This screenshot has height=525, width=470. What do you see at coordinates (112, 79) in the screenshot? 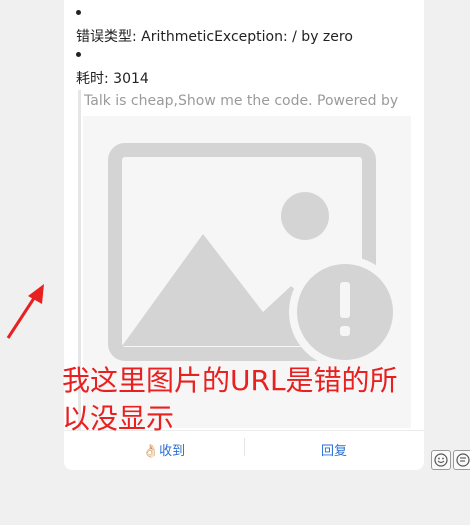
I see `elapsed-line: 耗时: 3014` at bounding box center [112, 79].